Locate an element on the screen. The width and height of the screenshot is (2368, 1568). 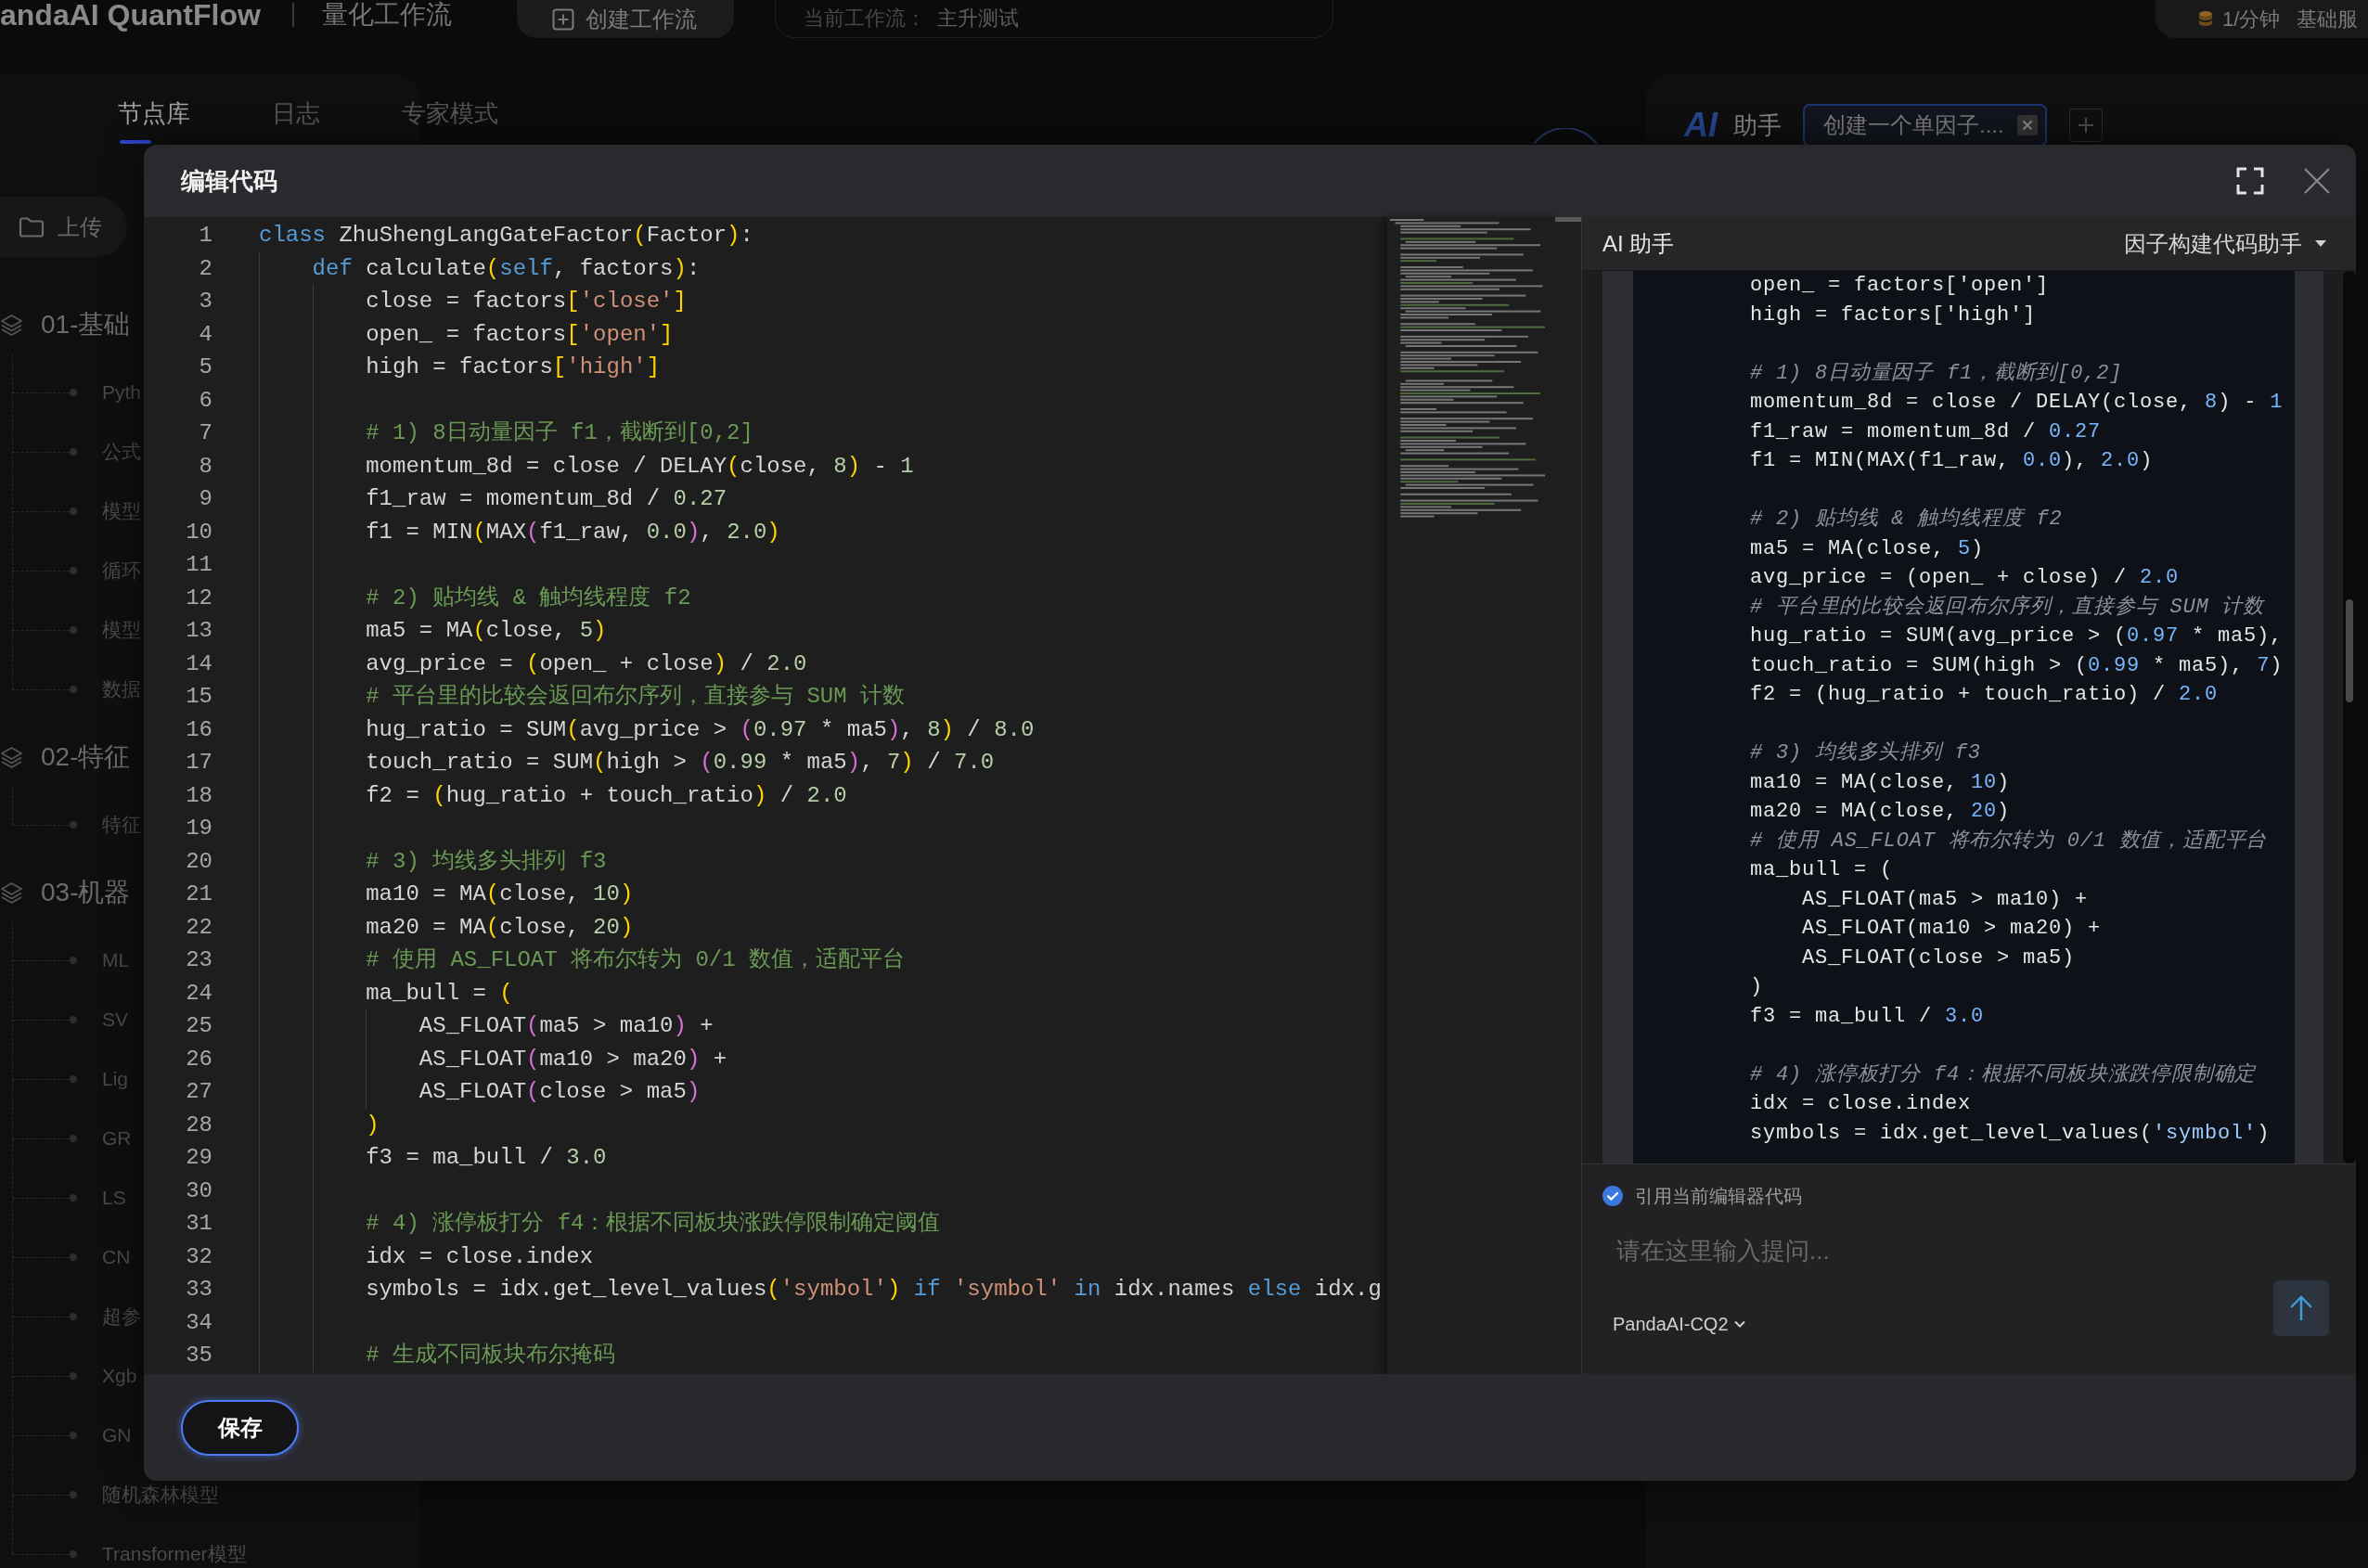
close-button is located at coordinates (2317, 181).